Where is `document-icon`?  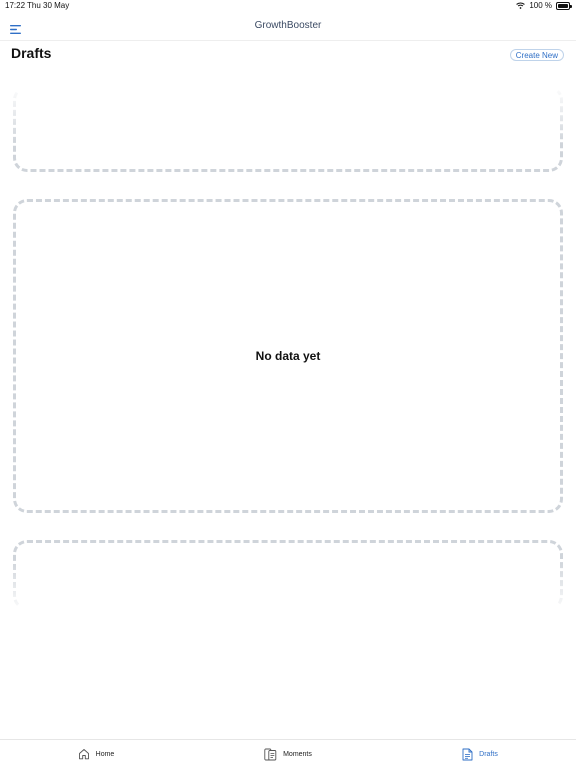 document-icon is located at coordinates (467, 754).